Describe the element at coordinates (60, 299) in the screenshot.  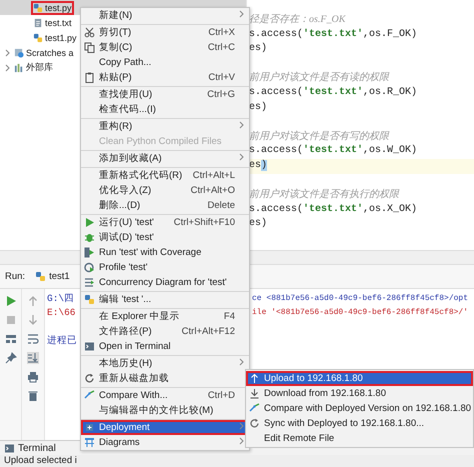
I see `console-text: G:\四` at that location.